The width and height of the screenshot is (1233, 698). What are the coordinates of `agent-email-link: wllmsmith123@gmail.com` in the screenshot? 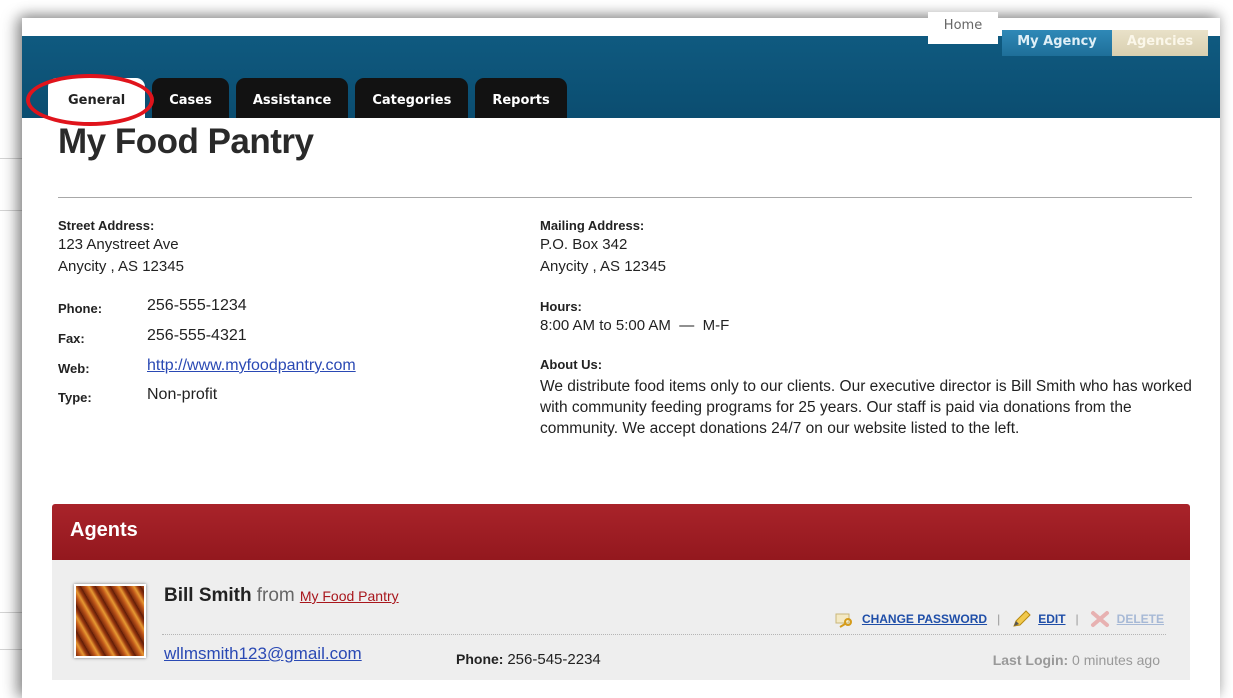 It's located at (263, 654).